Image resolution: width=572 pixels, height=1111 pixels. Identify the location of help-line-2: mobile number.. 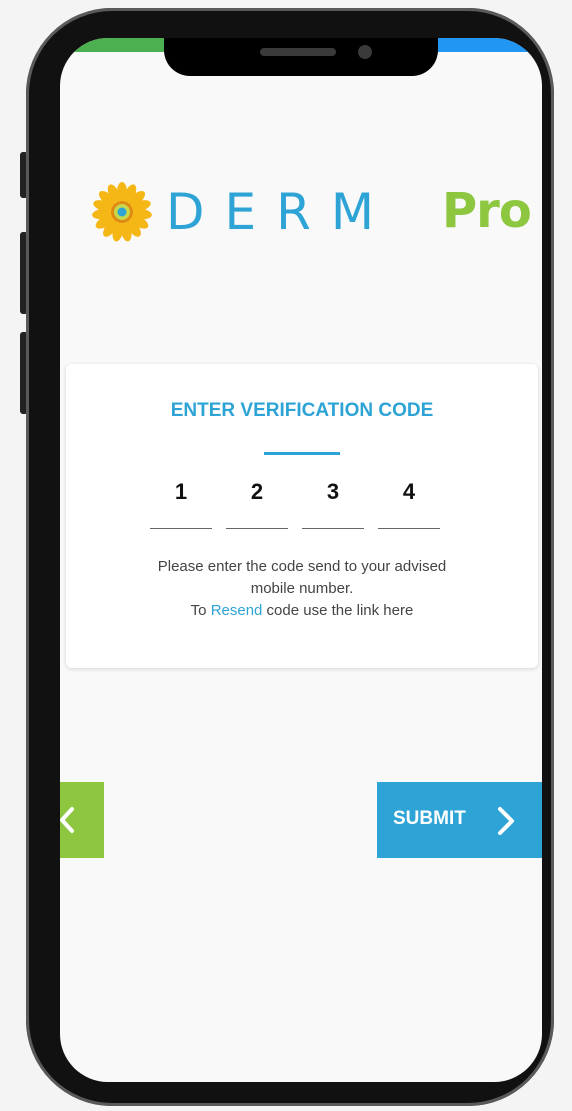
(302, 588).